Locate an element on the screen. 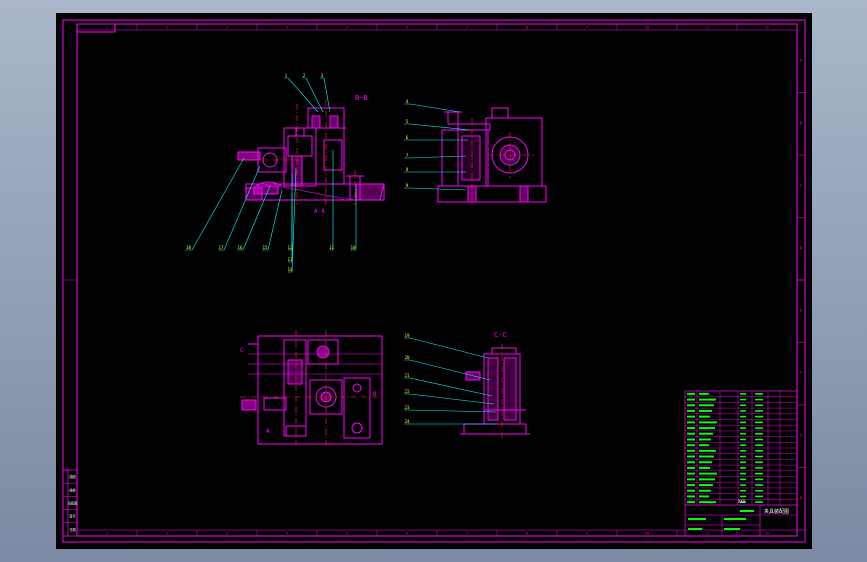 Image resolution: width=867 pixels, height=562 pixels. revision-row-label: 描校 is located at coordinates (72, 489).